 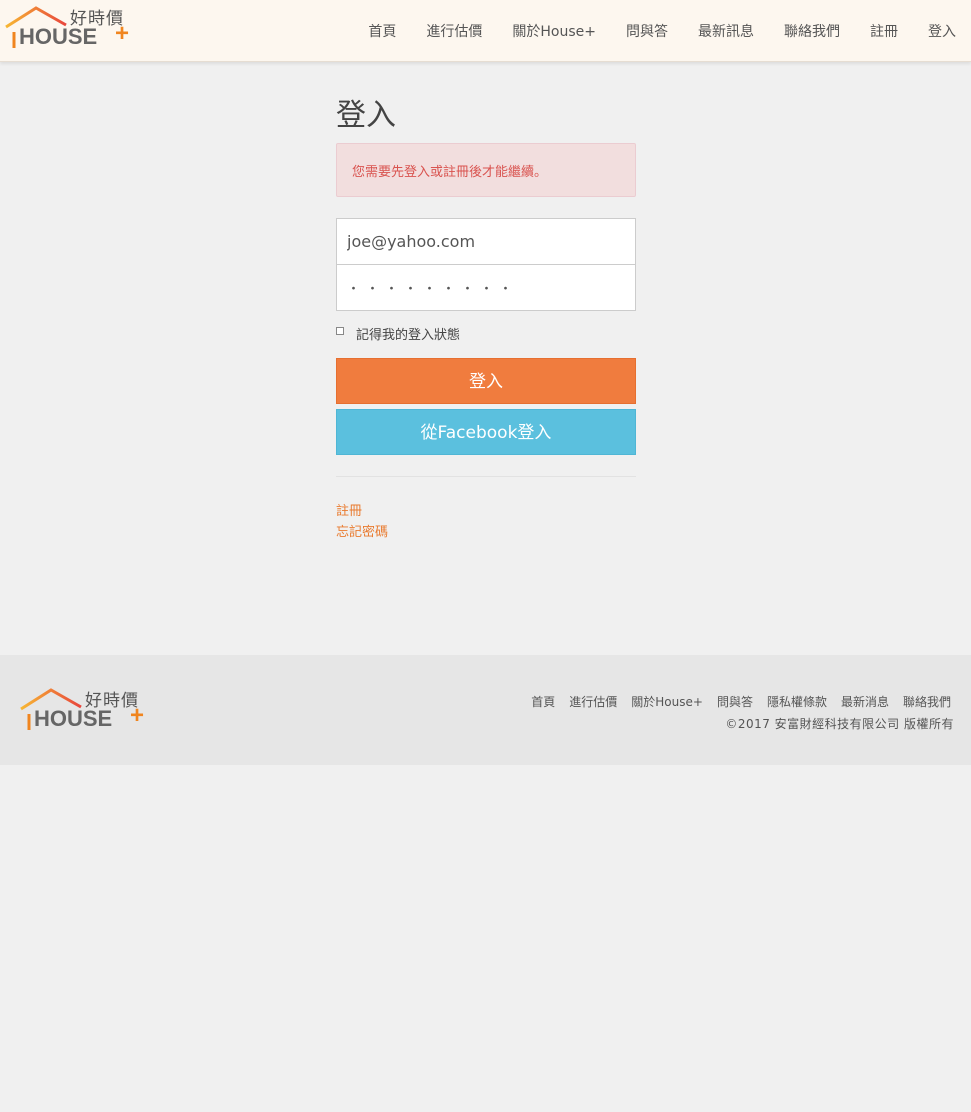 I want to click on logo-text-en: HOUSE, so click(x=58, y=36).